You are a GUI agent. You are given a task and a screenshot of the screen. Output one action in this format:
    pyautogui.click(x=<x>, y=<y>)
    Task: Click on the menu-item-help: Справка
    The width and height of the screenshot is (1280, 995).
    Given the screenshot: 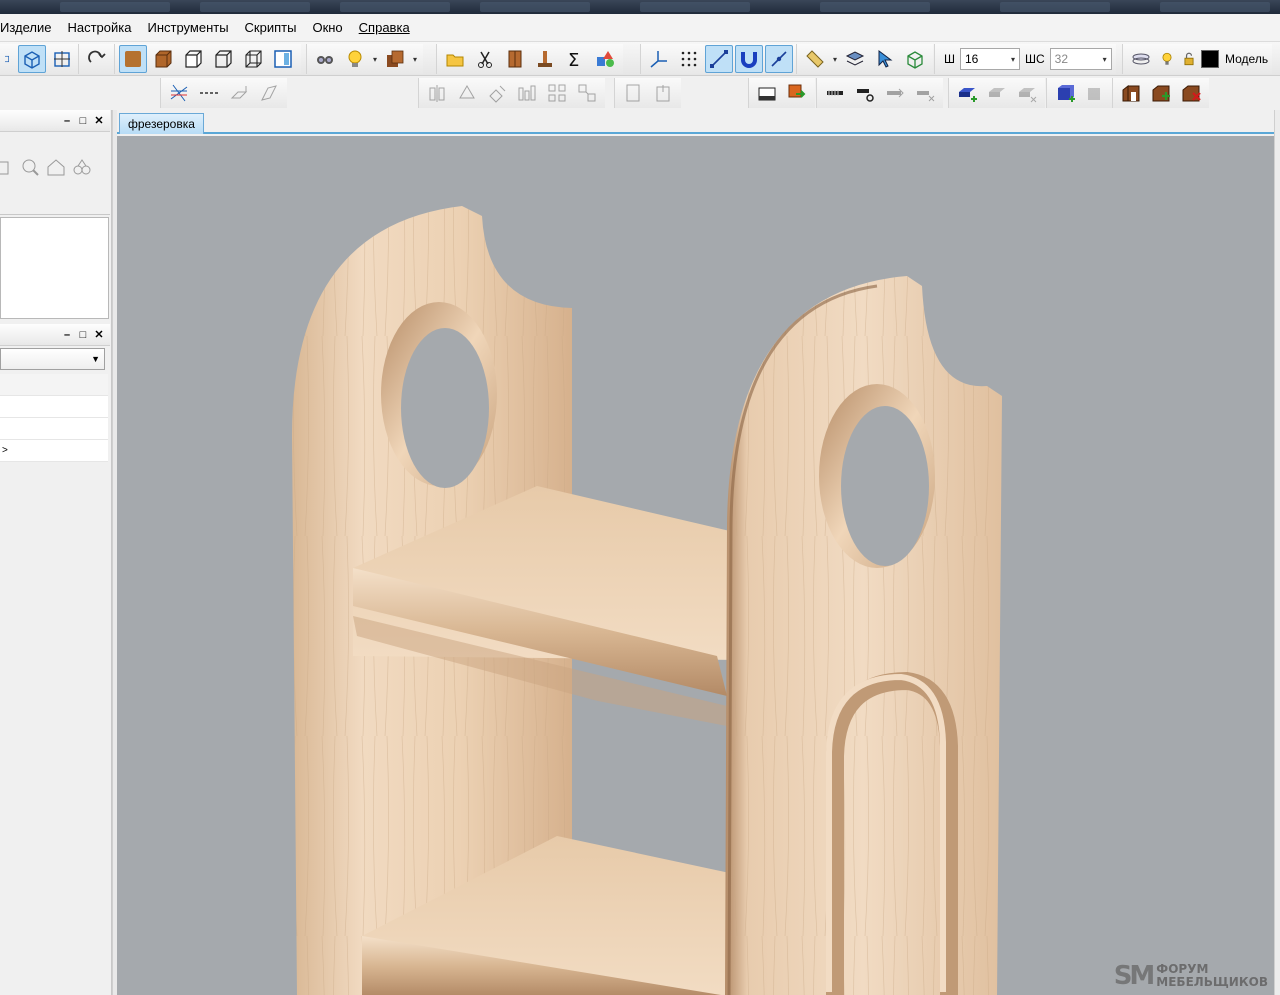 What is the action you would take?
    pyautogui.click(x=384, y=28)
    